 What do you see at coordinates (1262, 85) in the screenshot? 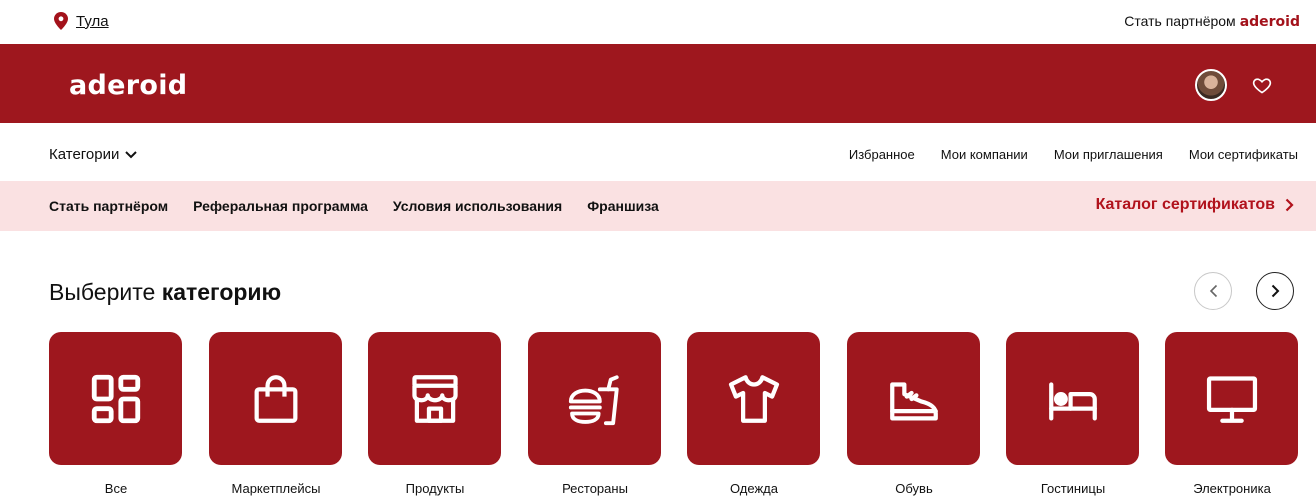
I see `heart-icon` at bounding box center [1262, 85].